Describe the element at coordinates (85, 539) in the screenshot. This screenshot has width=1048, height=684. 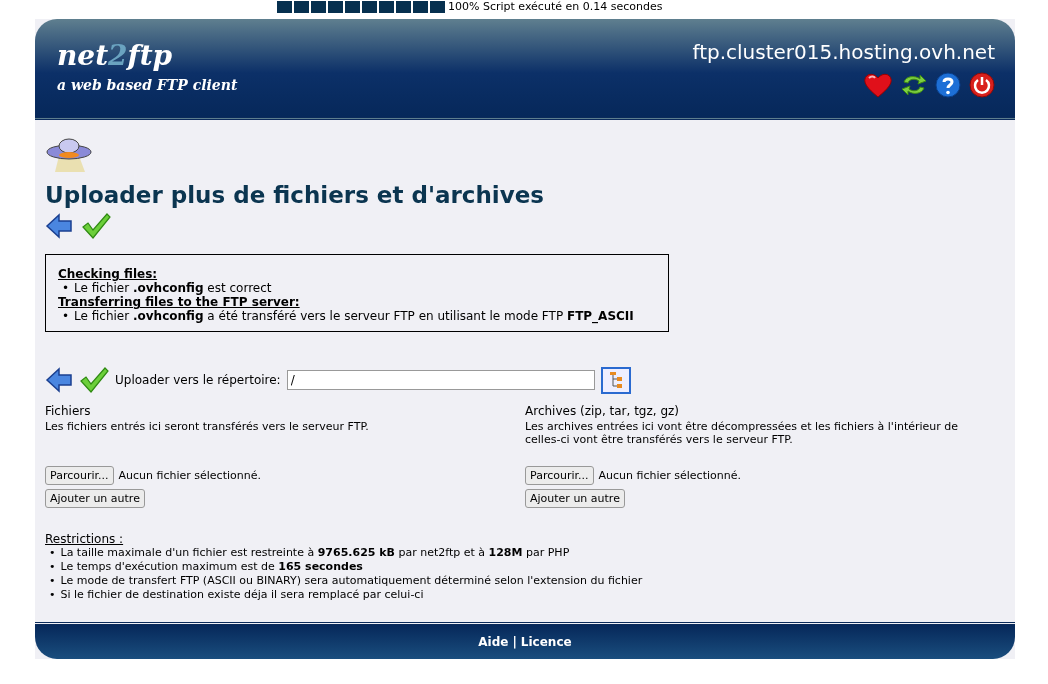
I see `restrictions-title: Restrictions :` at that location.